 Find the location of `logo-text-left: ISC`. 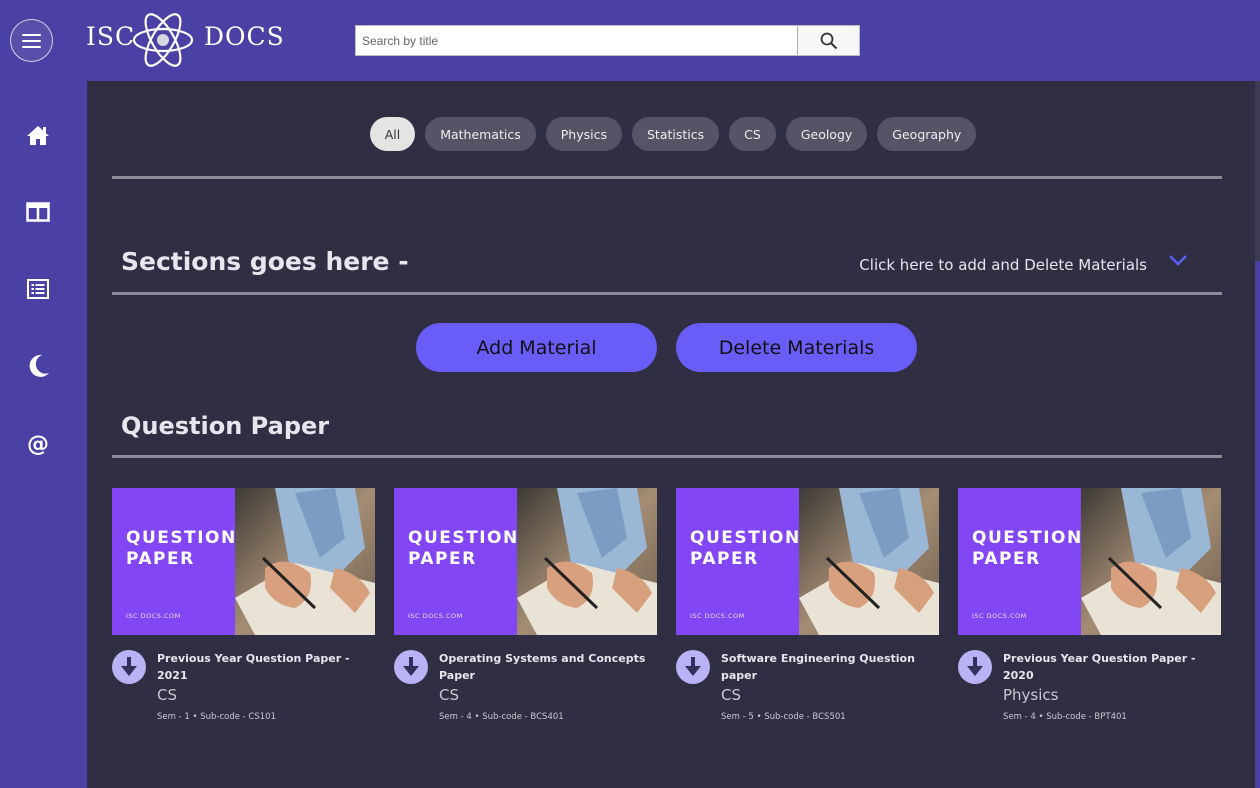

logo-text-left: ISC is located at coordinates (111, 36).